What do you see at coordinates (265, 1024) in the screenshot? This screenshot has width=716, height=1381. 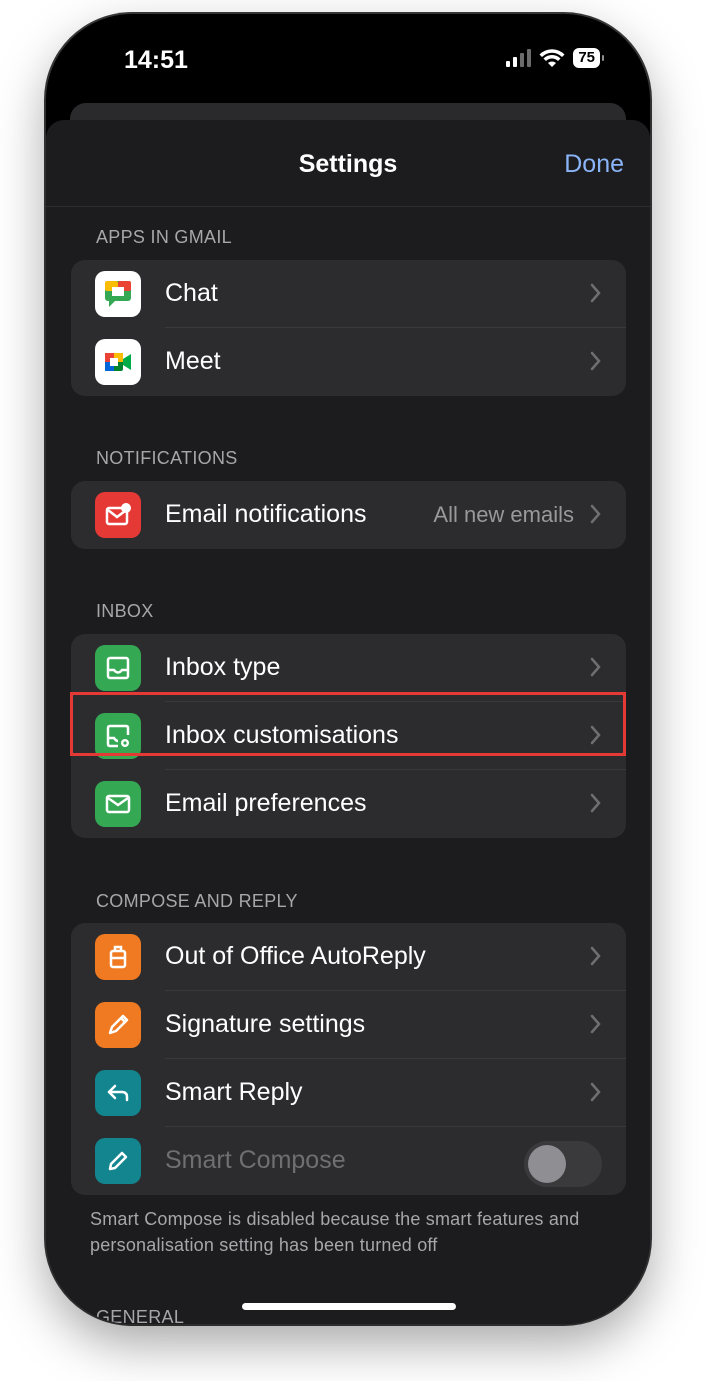 I see `signature-settings-label: Signature settings` at bounding box center [265, 1024].